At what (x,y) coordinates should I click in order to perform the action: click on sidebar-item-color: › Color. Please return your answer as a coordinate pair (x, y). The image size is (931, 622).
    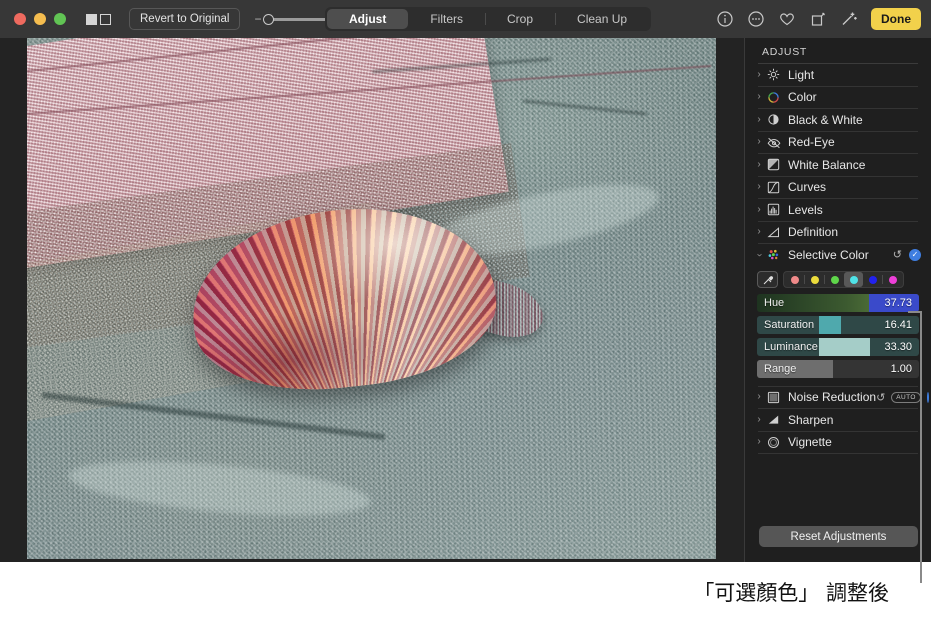
    Looking at the image, I should click on (838, 98).